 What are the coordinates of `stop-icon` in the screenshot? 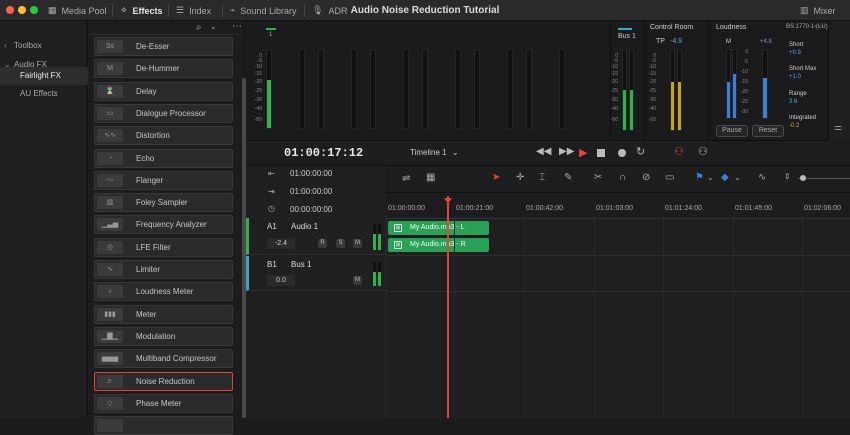 It's located at (601, 153).